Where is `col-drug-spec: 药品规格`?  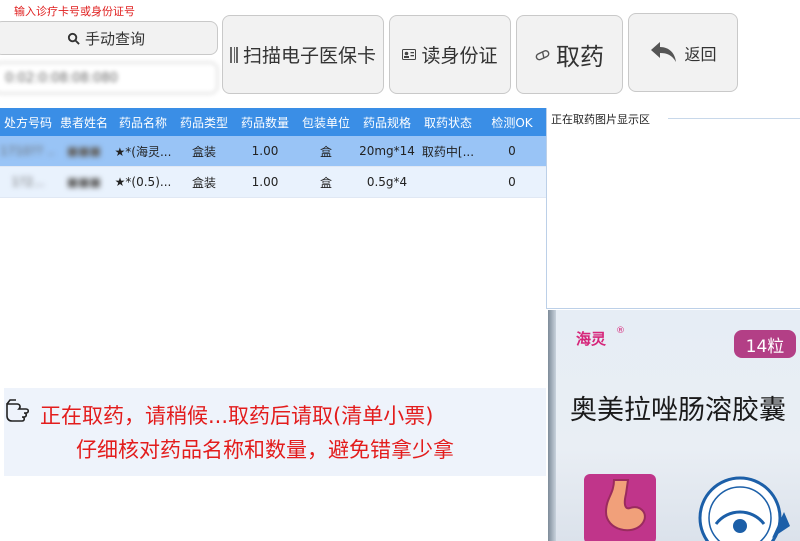
col-drug-spec: 药品规格 is located at coordinates (387, 122).